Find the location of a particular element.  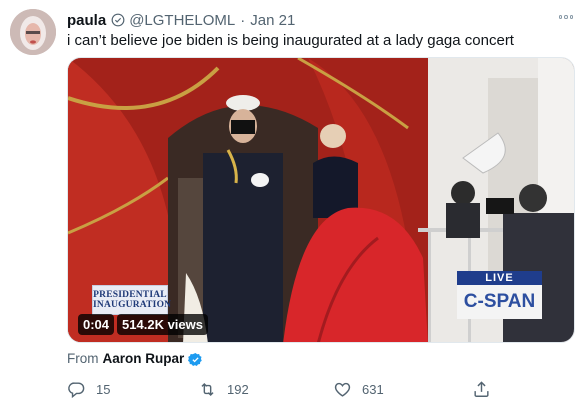

like-button: 631 is located at coordinates (358, 389).